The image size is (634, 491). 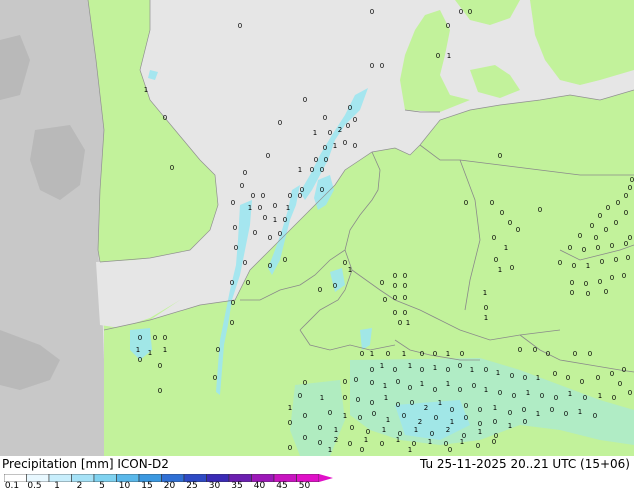 I want to click on cell-value-label: 2, so click(x=336, y=440).